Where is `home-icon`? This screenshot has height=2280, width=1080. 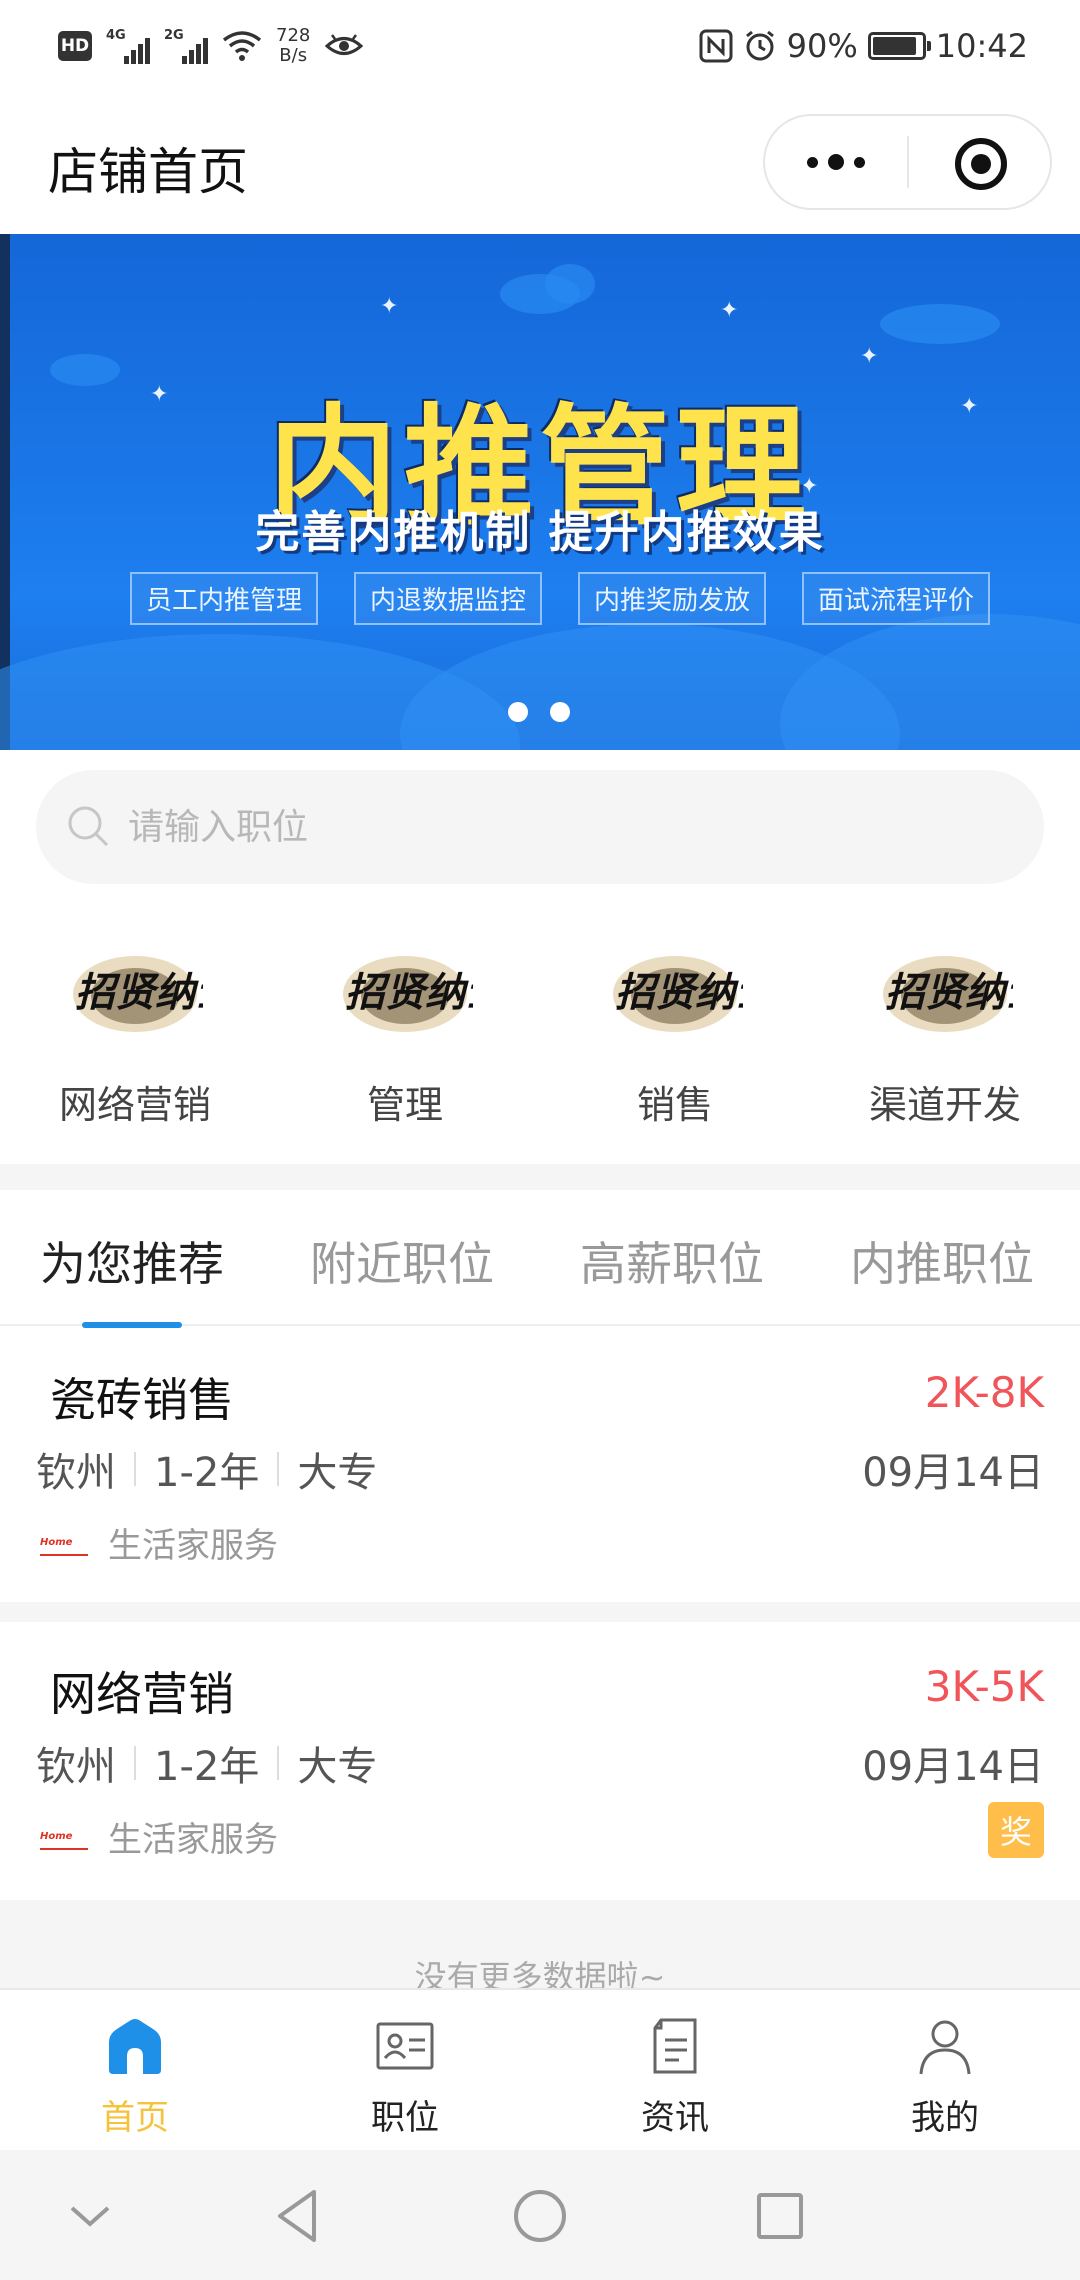
home-icon is located at coordinates (135, 2046).